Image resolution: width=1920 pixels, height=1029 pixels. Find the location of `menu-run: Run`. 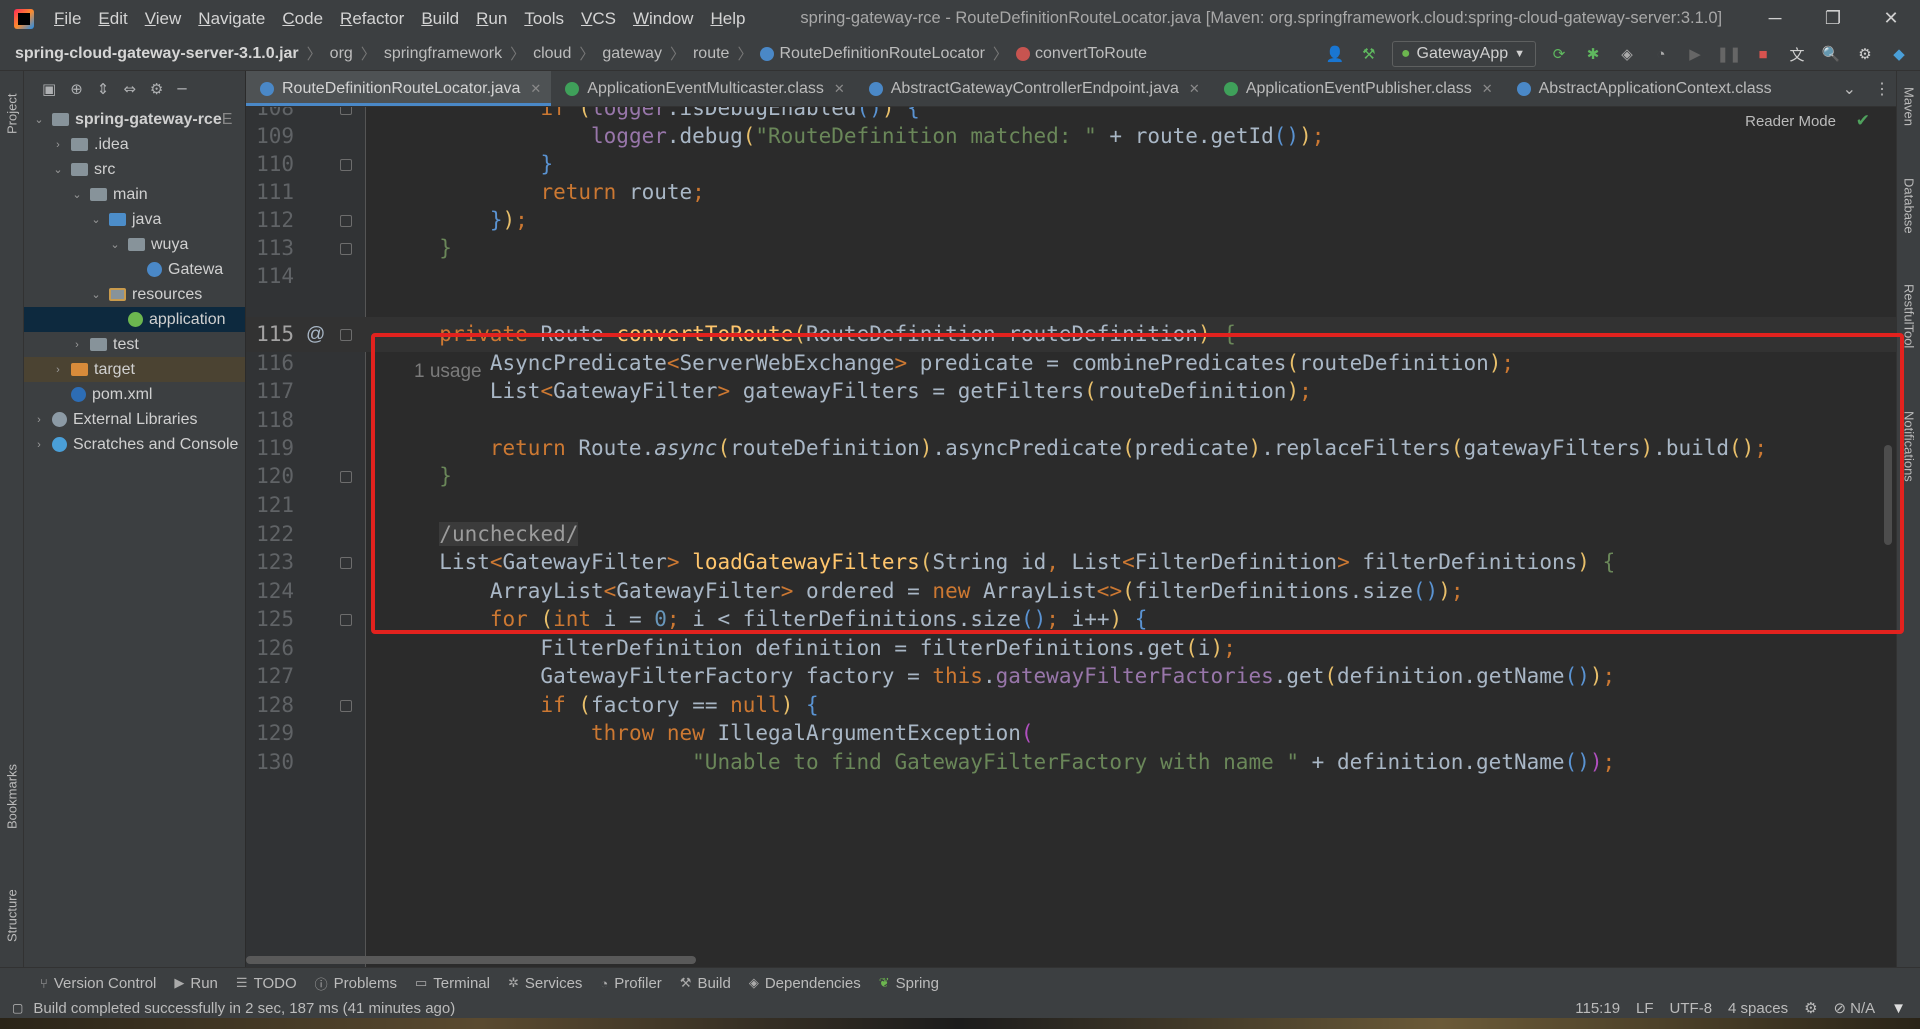

menu-run: Run is located at coordinates (491, 19).